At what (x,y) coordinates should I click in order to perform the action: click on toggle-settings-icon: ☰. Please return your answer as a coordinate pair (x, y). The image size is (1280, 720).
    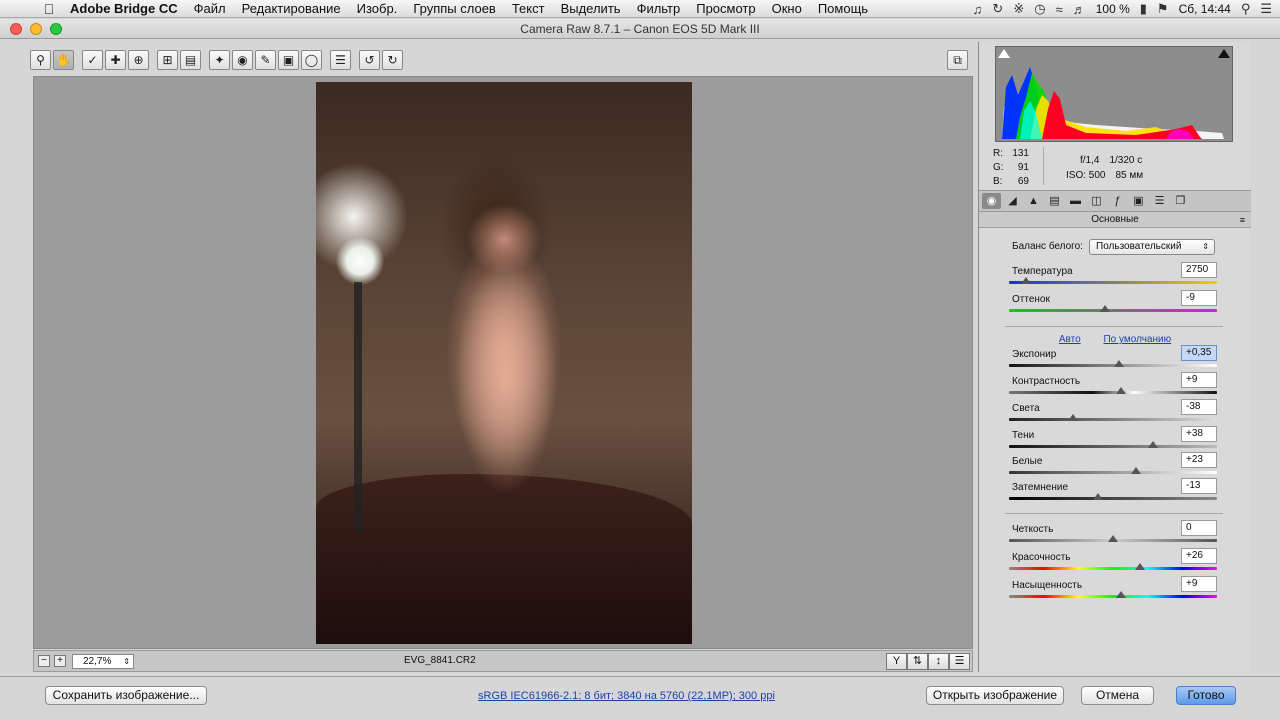
    Looking at the image, I should click on (959, 661).